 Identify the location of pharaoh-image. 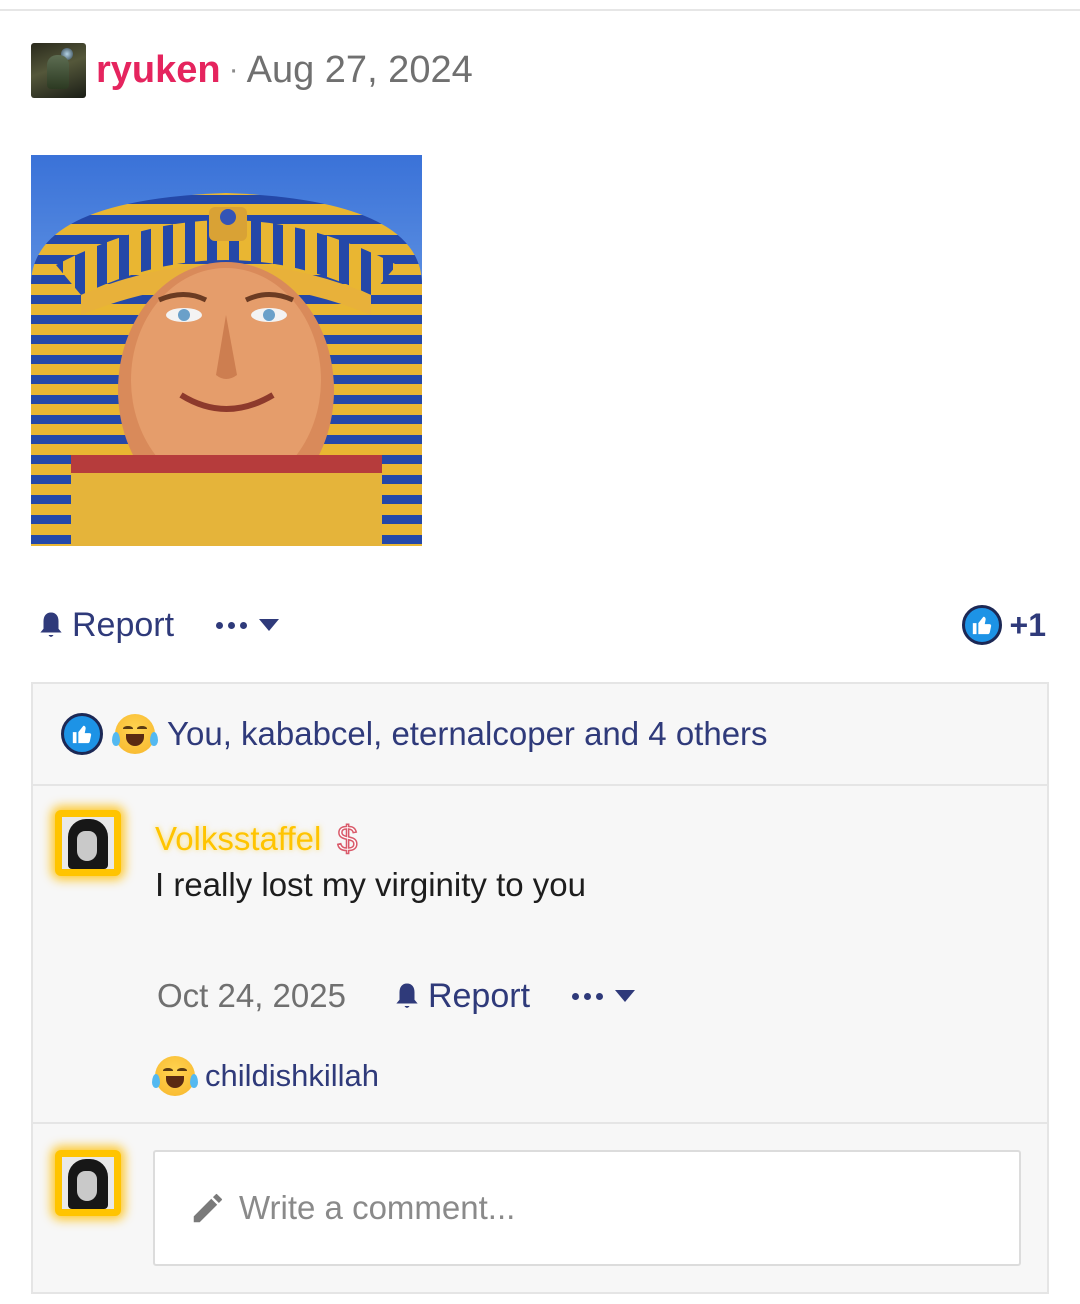
(226, 350).